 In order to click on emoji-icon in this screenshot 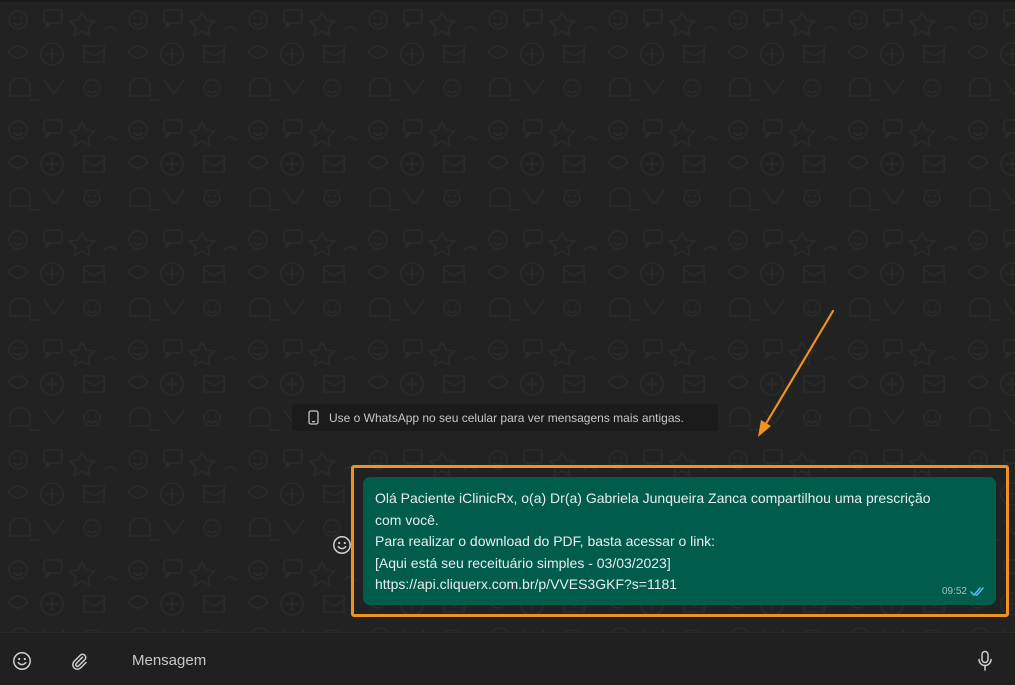, I will do `click(22, 661)`.